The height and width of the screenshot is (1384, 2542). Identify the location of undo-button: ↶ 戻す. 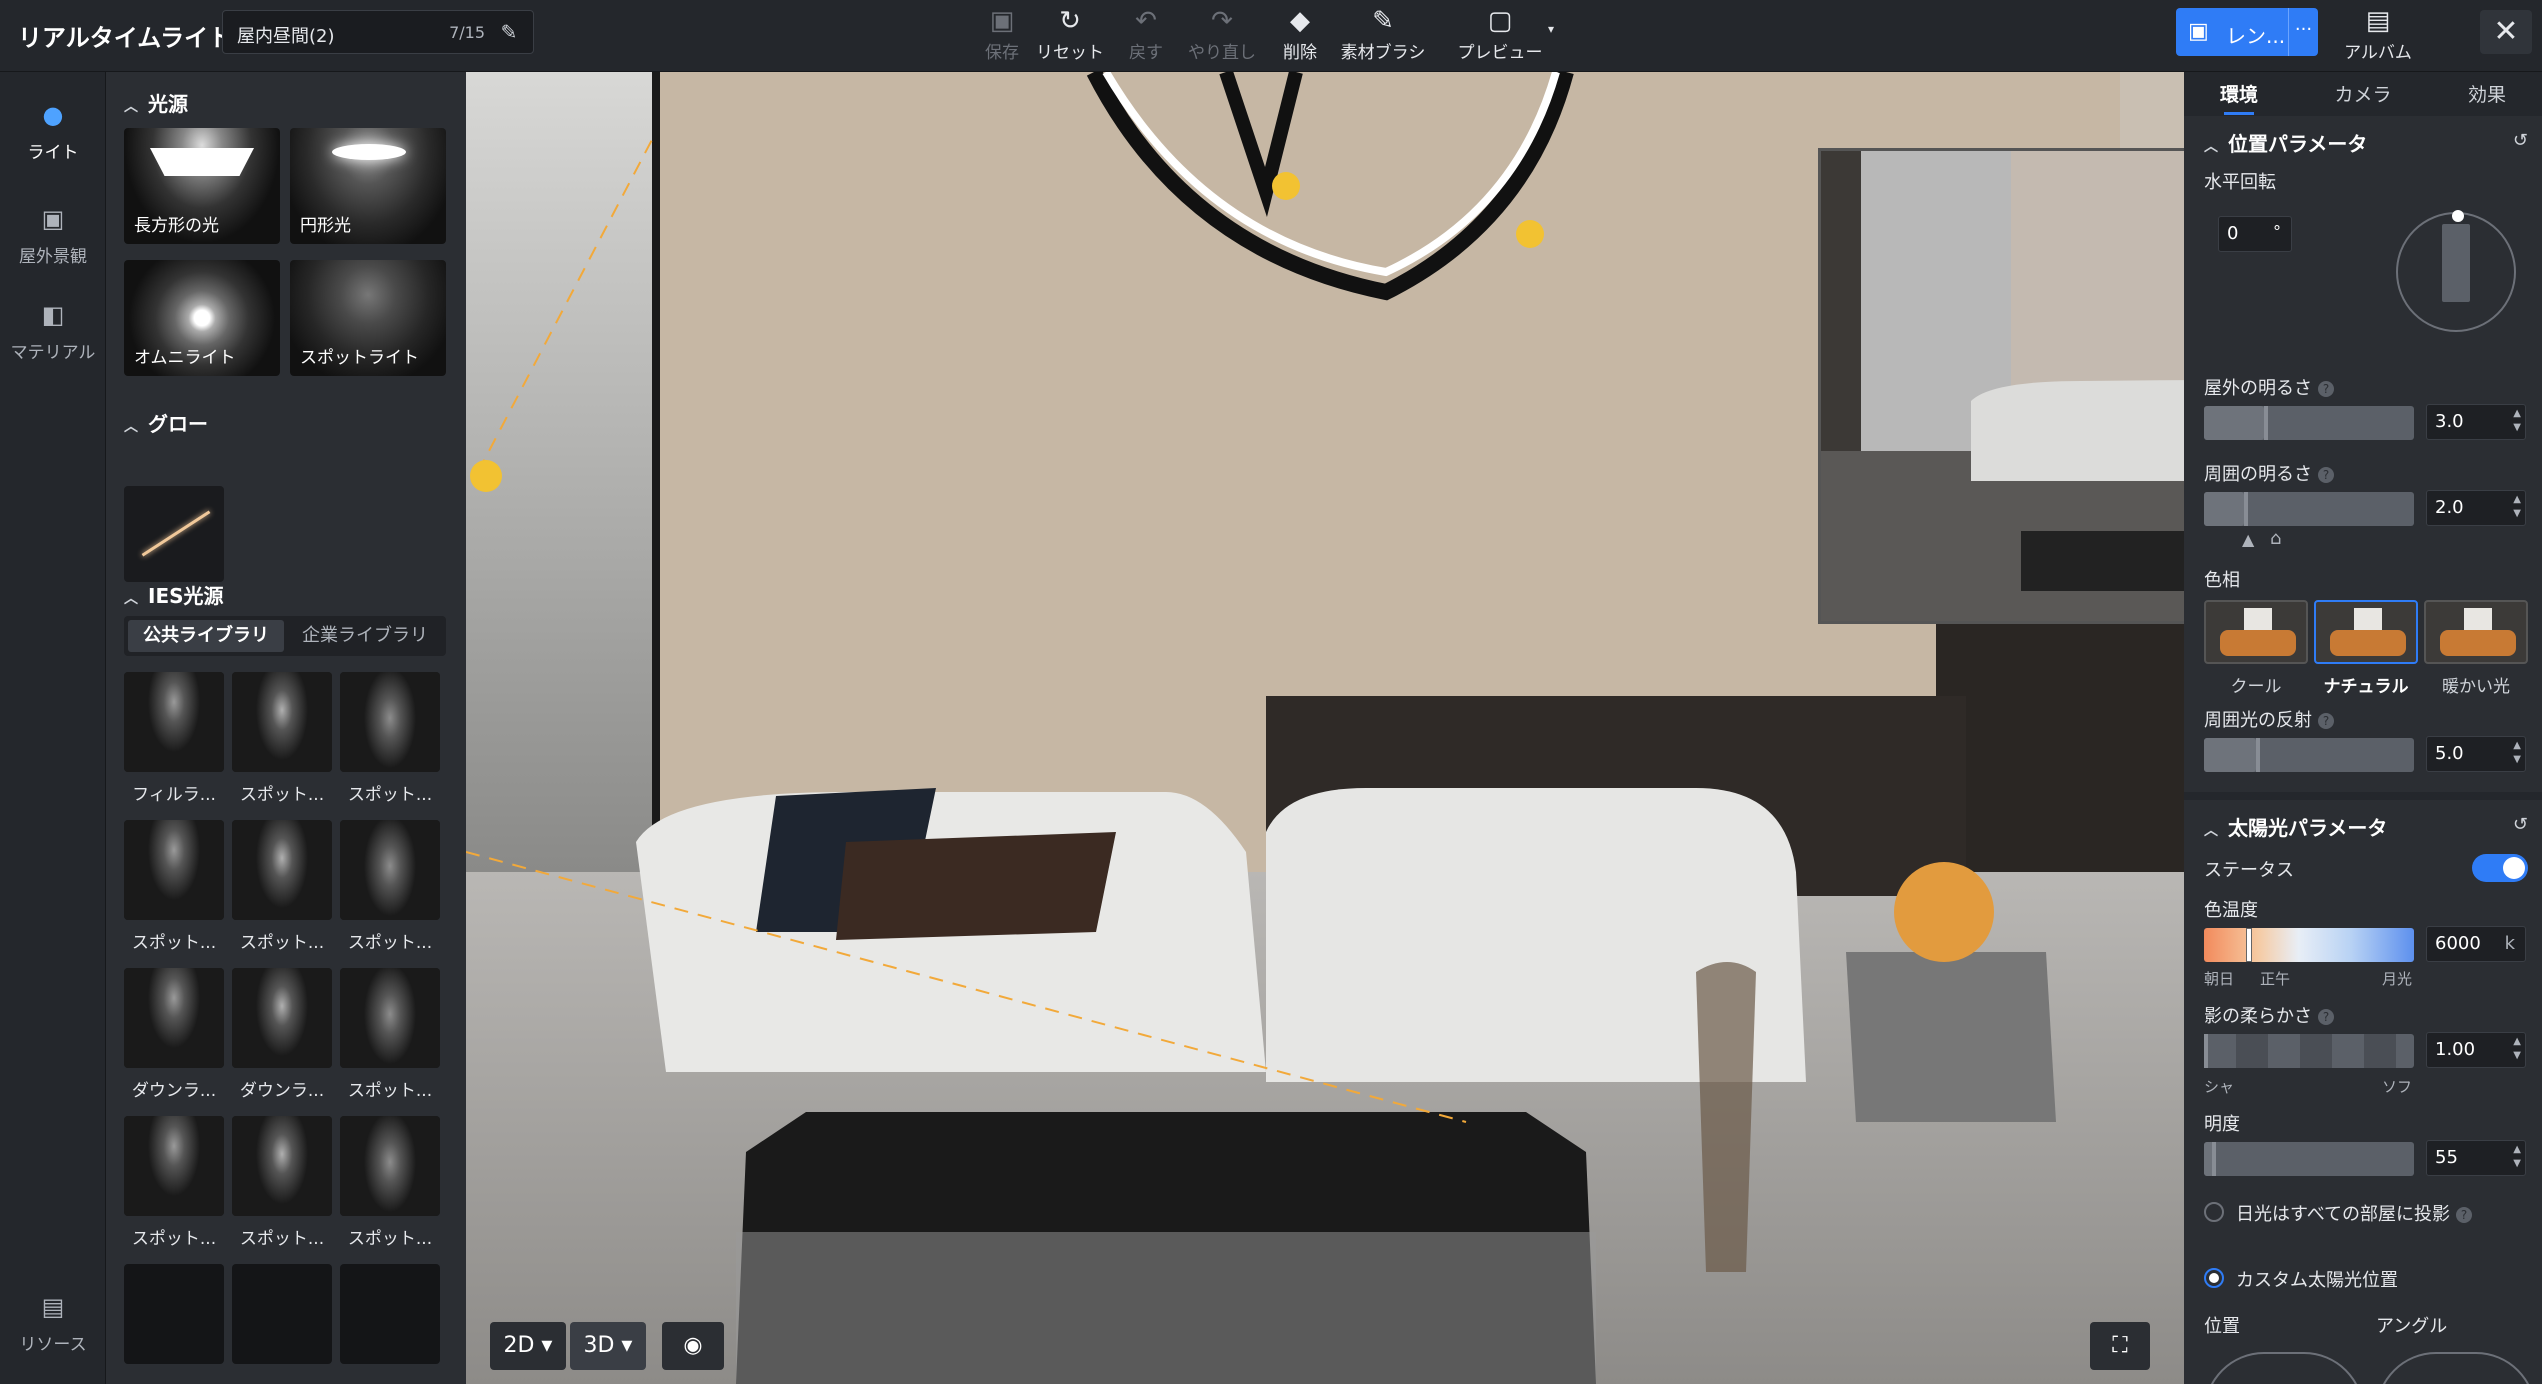
(1146, 33).